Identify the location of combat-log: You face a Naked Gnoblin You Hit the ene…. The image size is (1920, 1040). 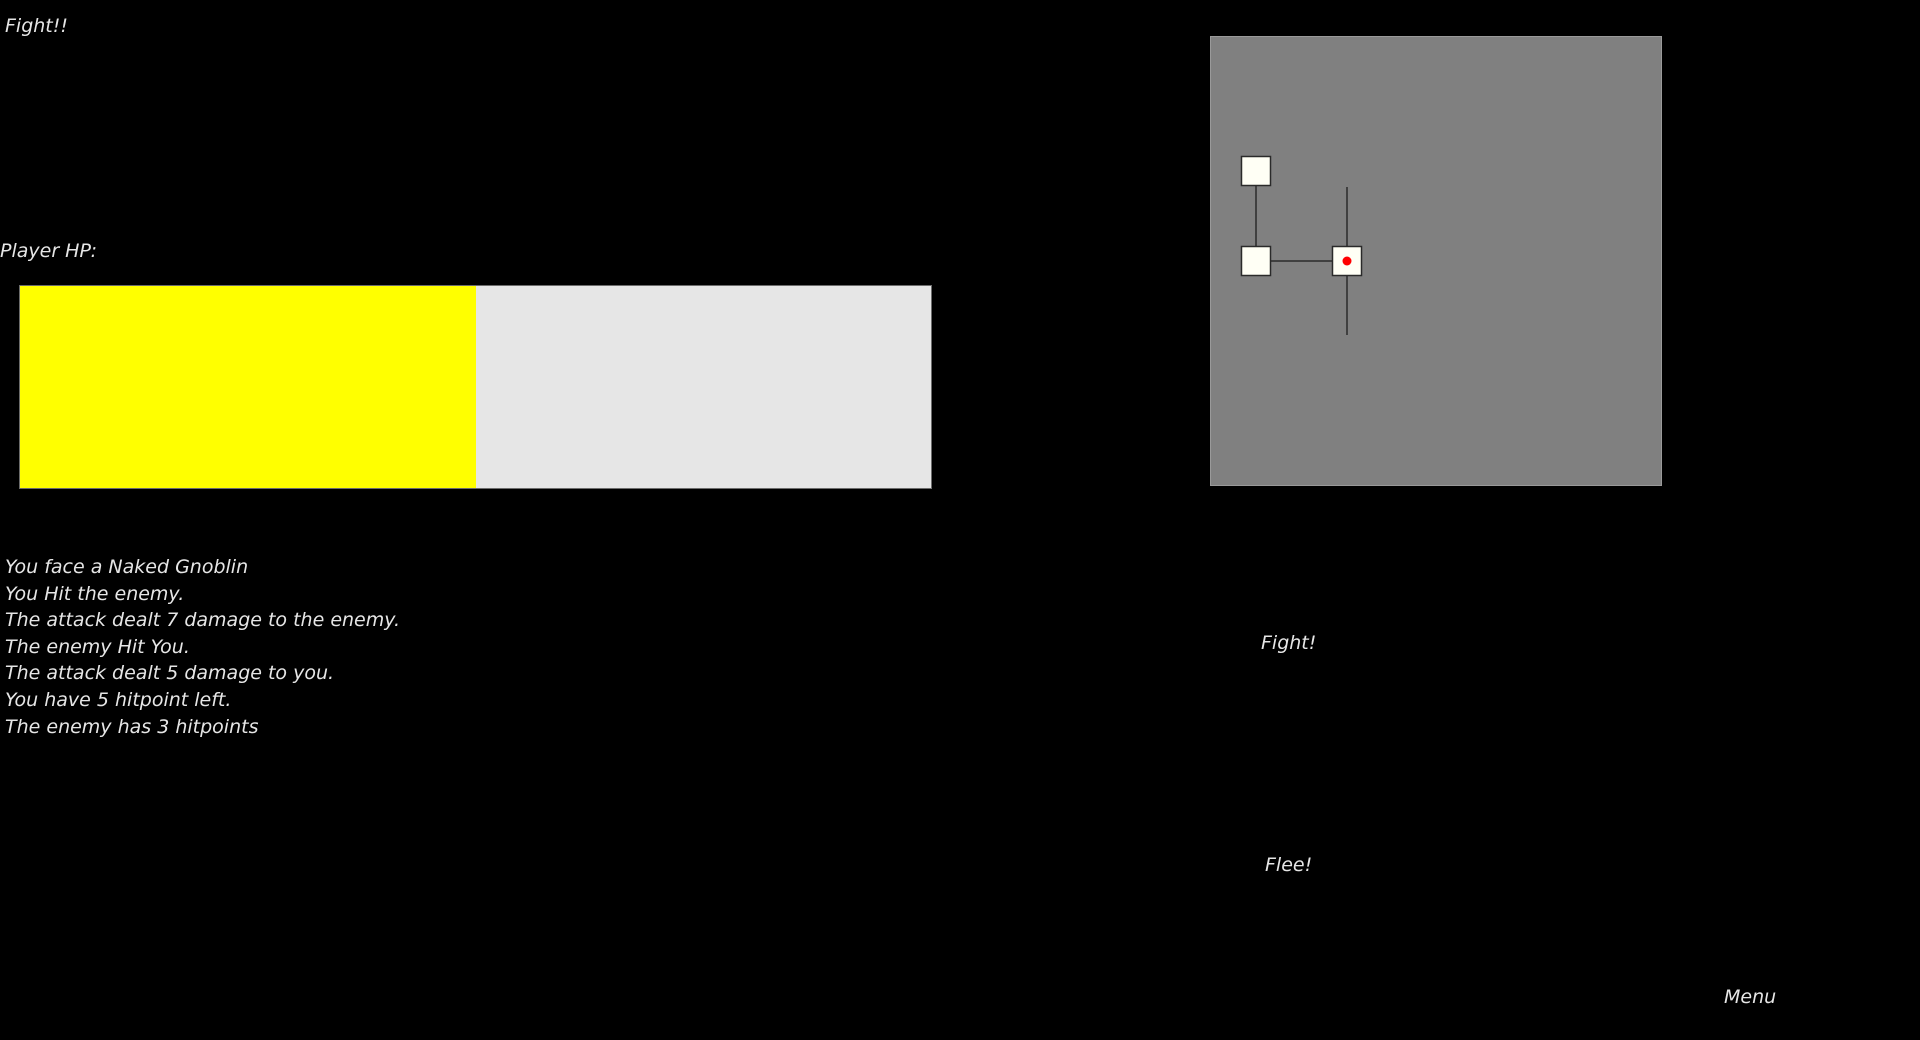
(202, 647).